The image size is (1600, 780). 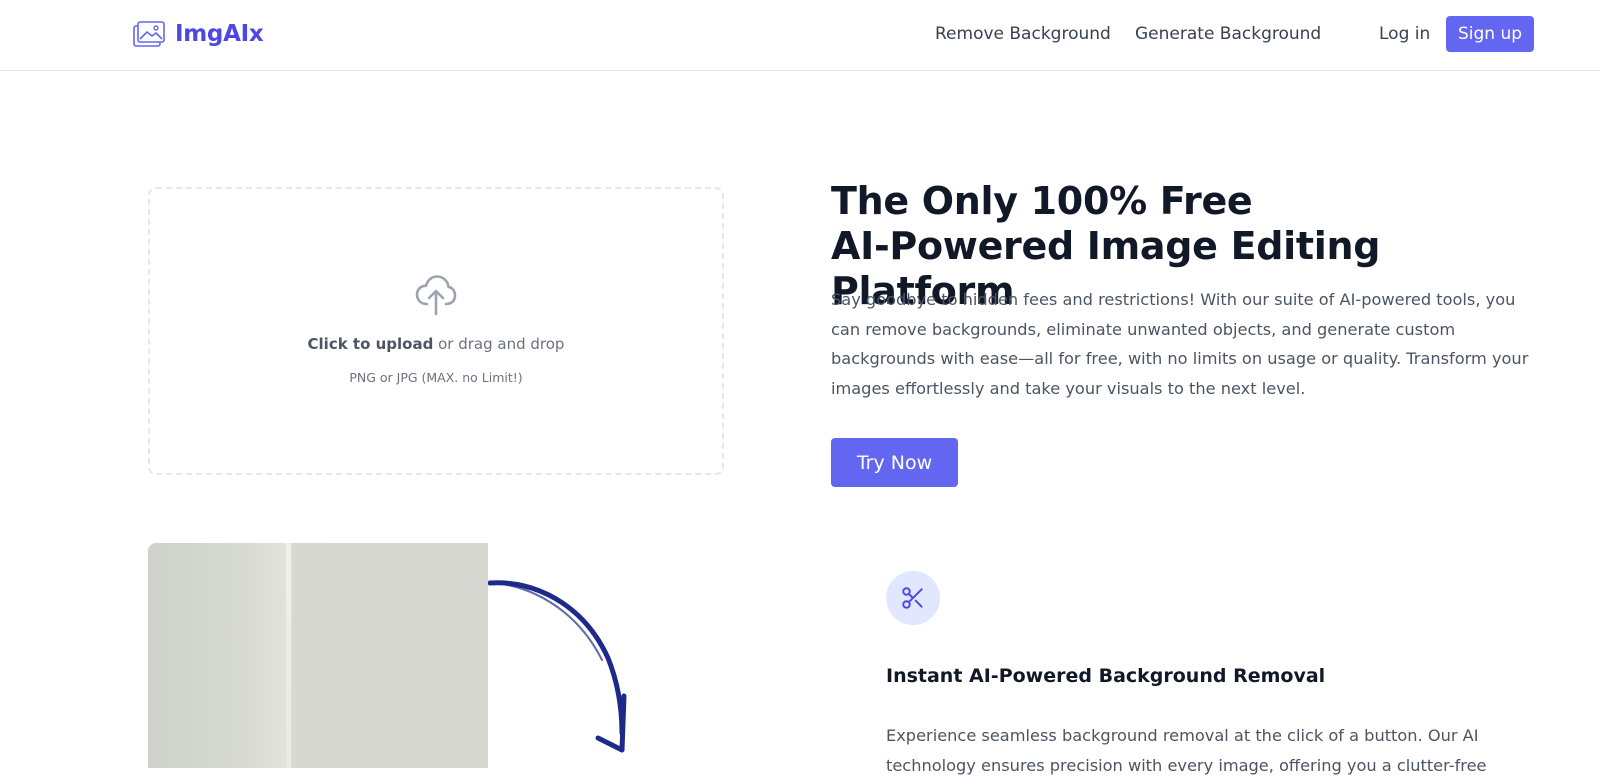 I want to click on login-link: Log in, so click(x=1404, y=34).